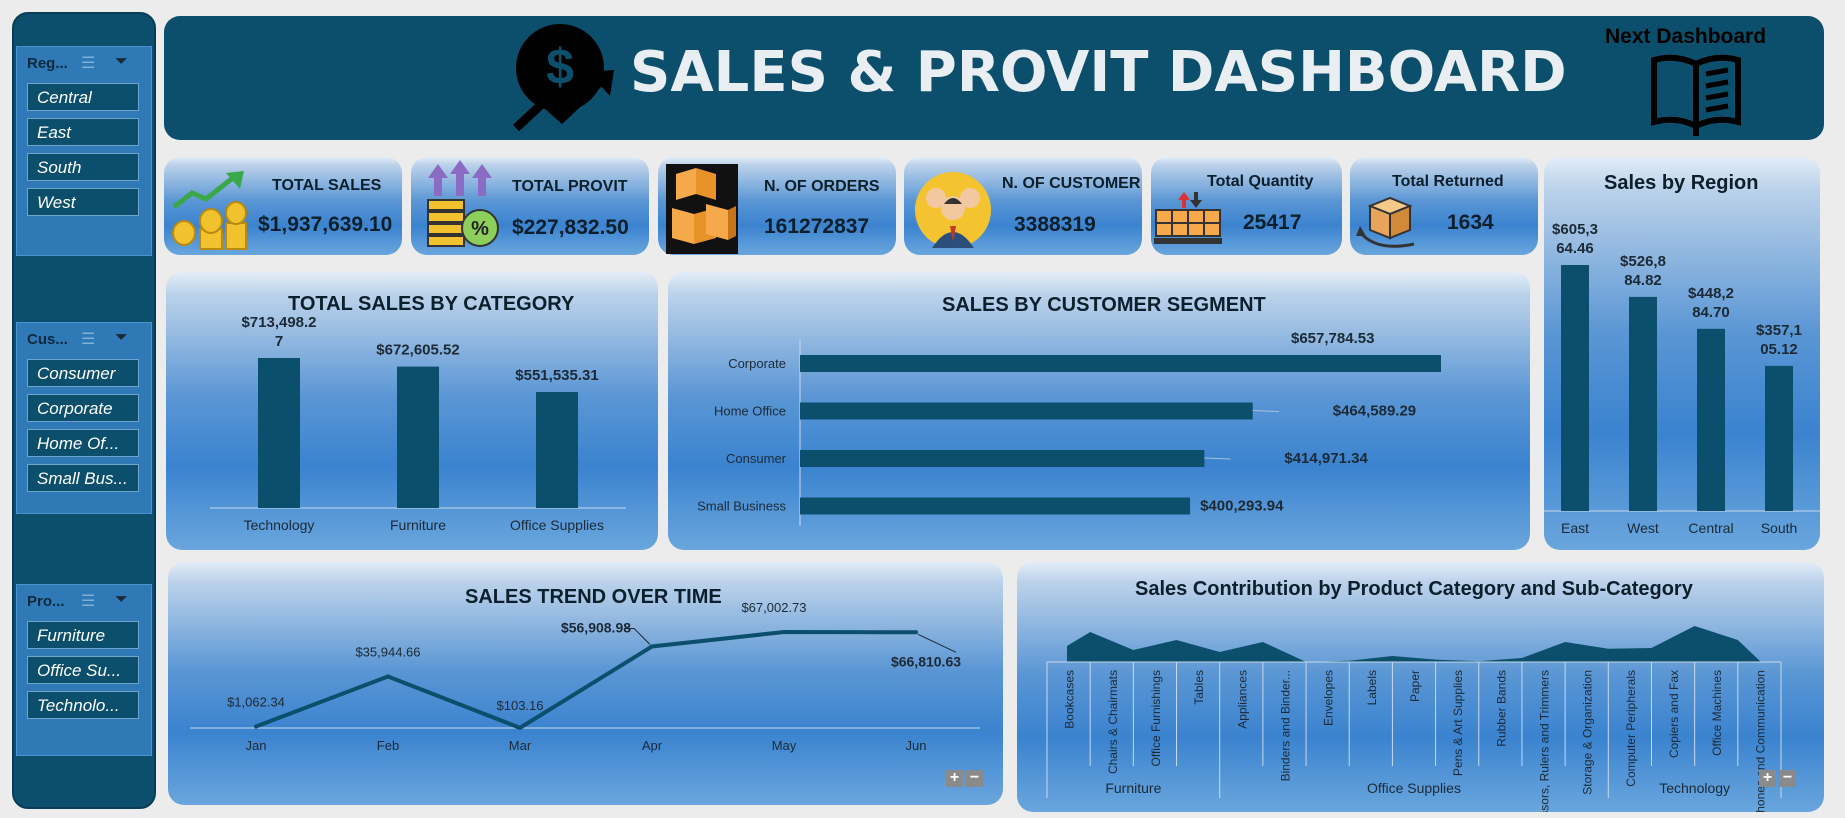  What do you see at coordinates (1414, 644) in the screenshot?
I see `area-series` at bounding box center [1414, 644].